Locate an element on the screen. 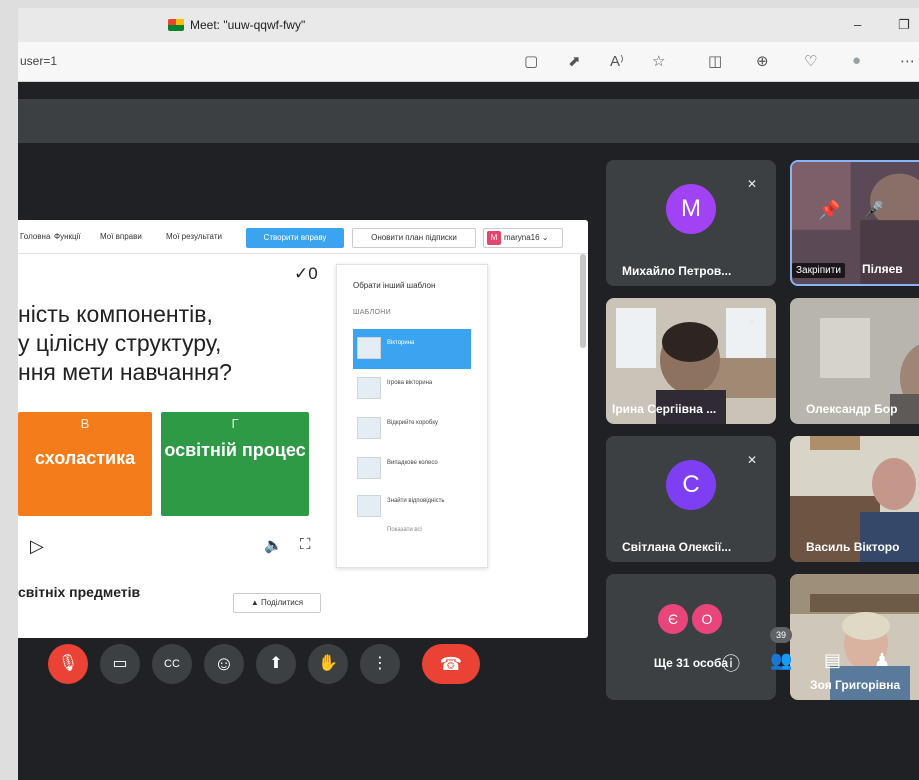 This screenshot has height=780, width=919. profile-icon: ● is located at coordinates (856, 60).